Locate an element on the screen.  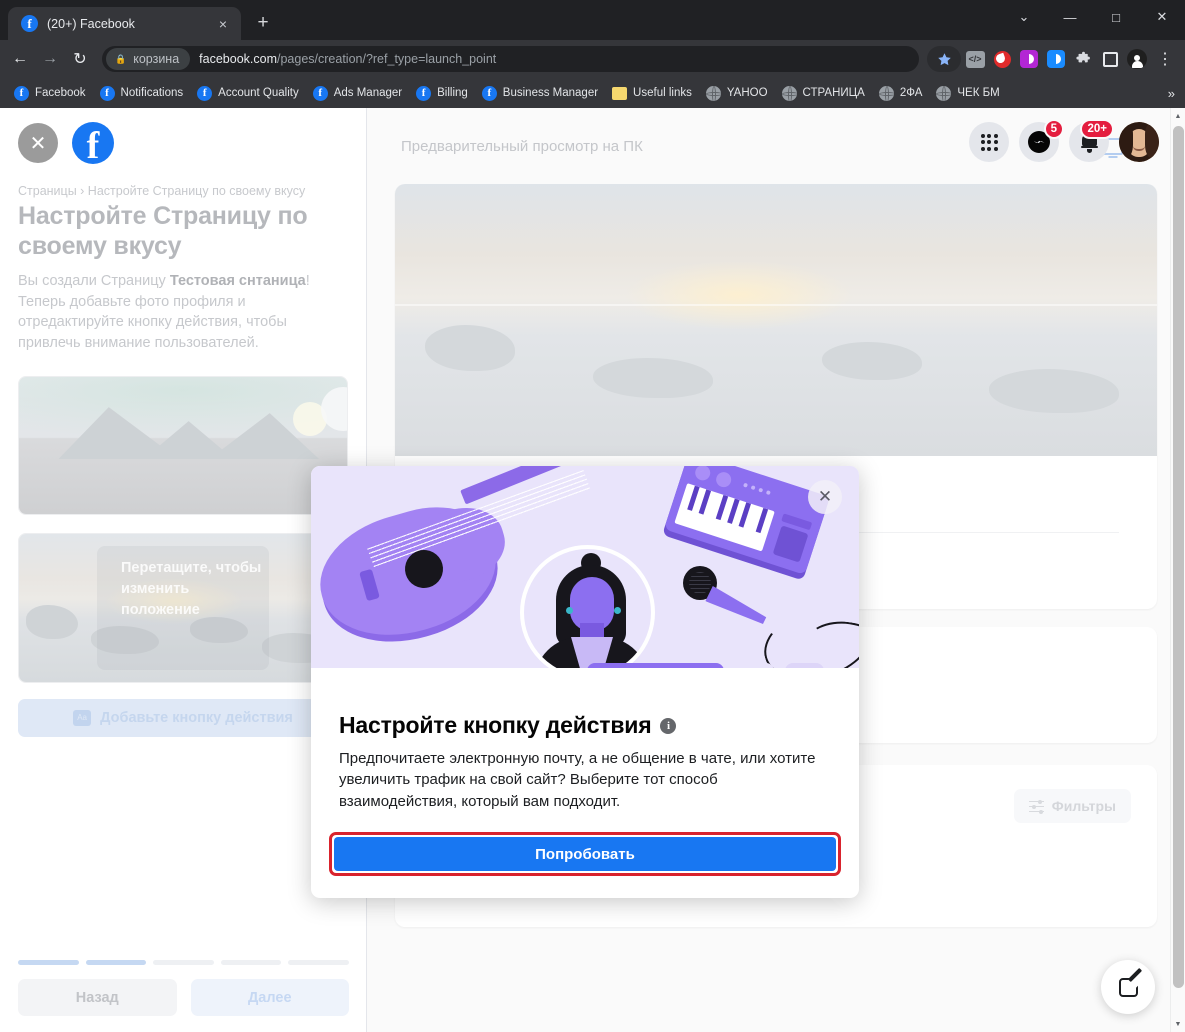
facebook-logo-icon: f is located at coordinates (93, 144).